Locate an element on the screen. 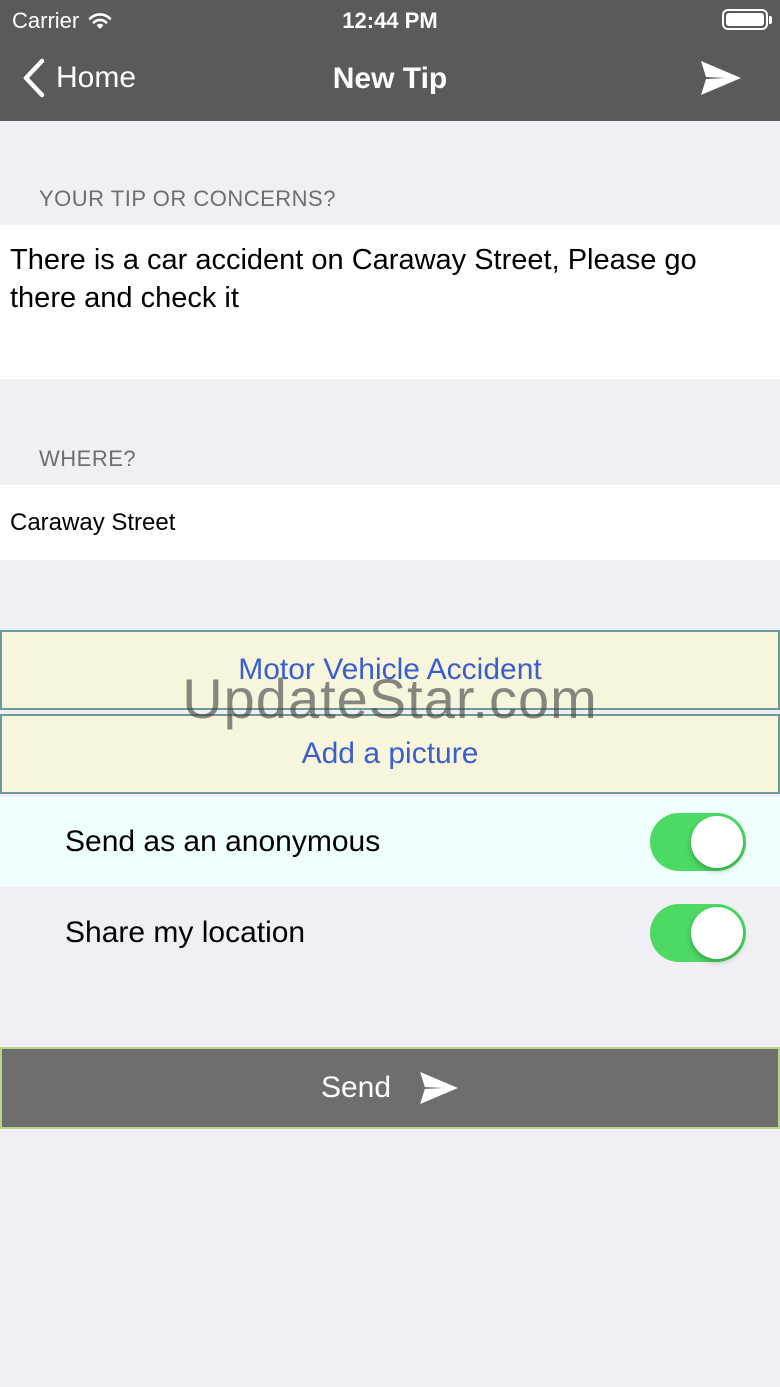 This screenshot has width=780, height=1387. where-input: Caraway Street is located at coordinates (390, 522).